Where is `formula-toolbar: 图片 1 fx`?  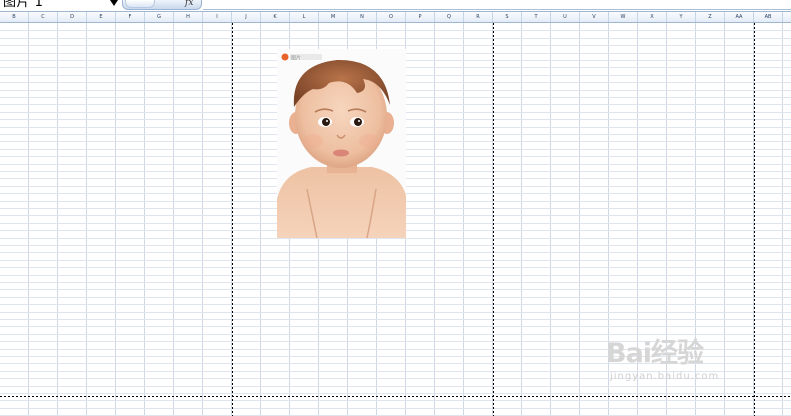 formula-toolbar: 图片 1 fx is located at coordinates (395, 5).